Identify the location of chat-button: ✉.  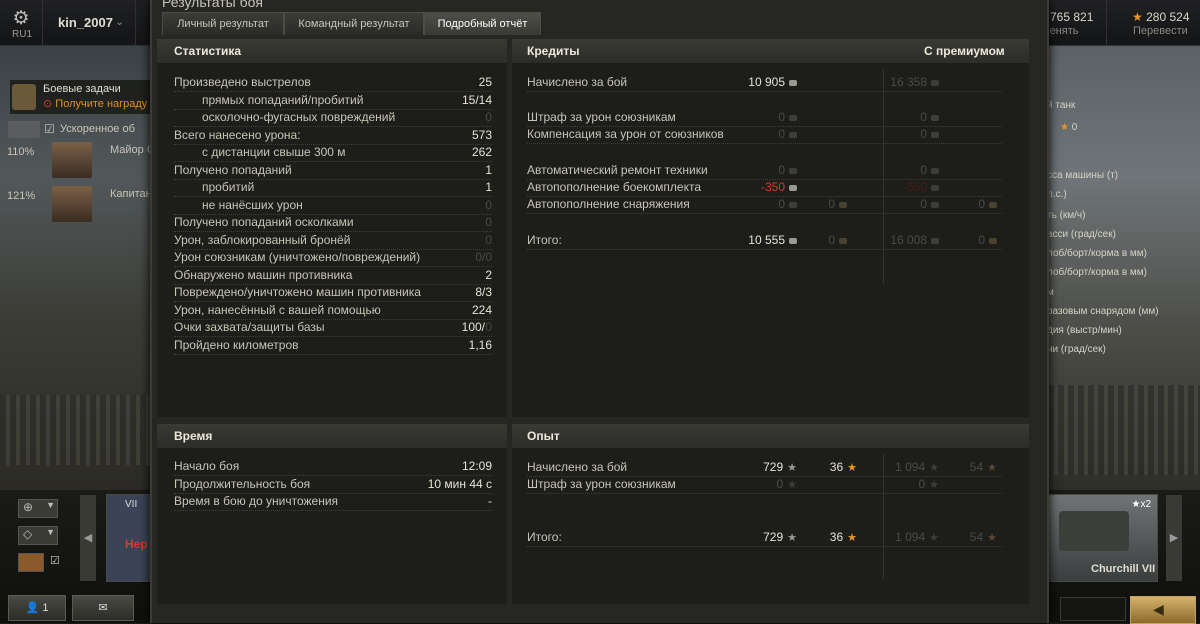
(103, 608).